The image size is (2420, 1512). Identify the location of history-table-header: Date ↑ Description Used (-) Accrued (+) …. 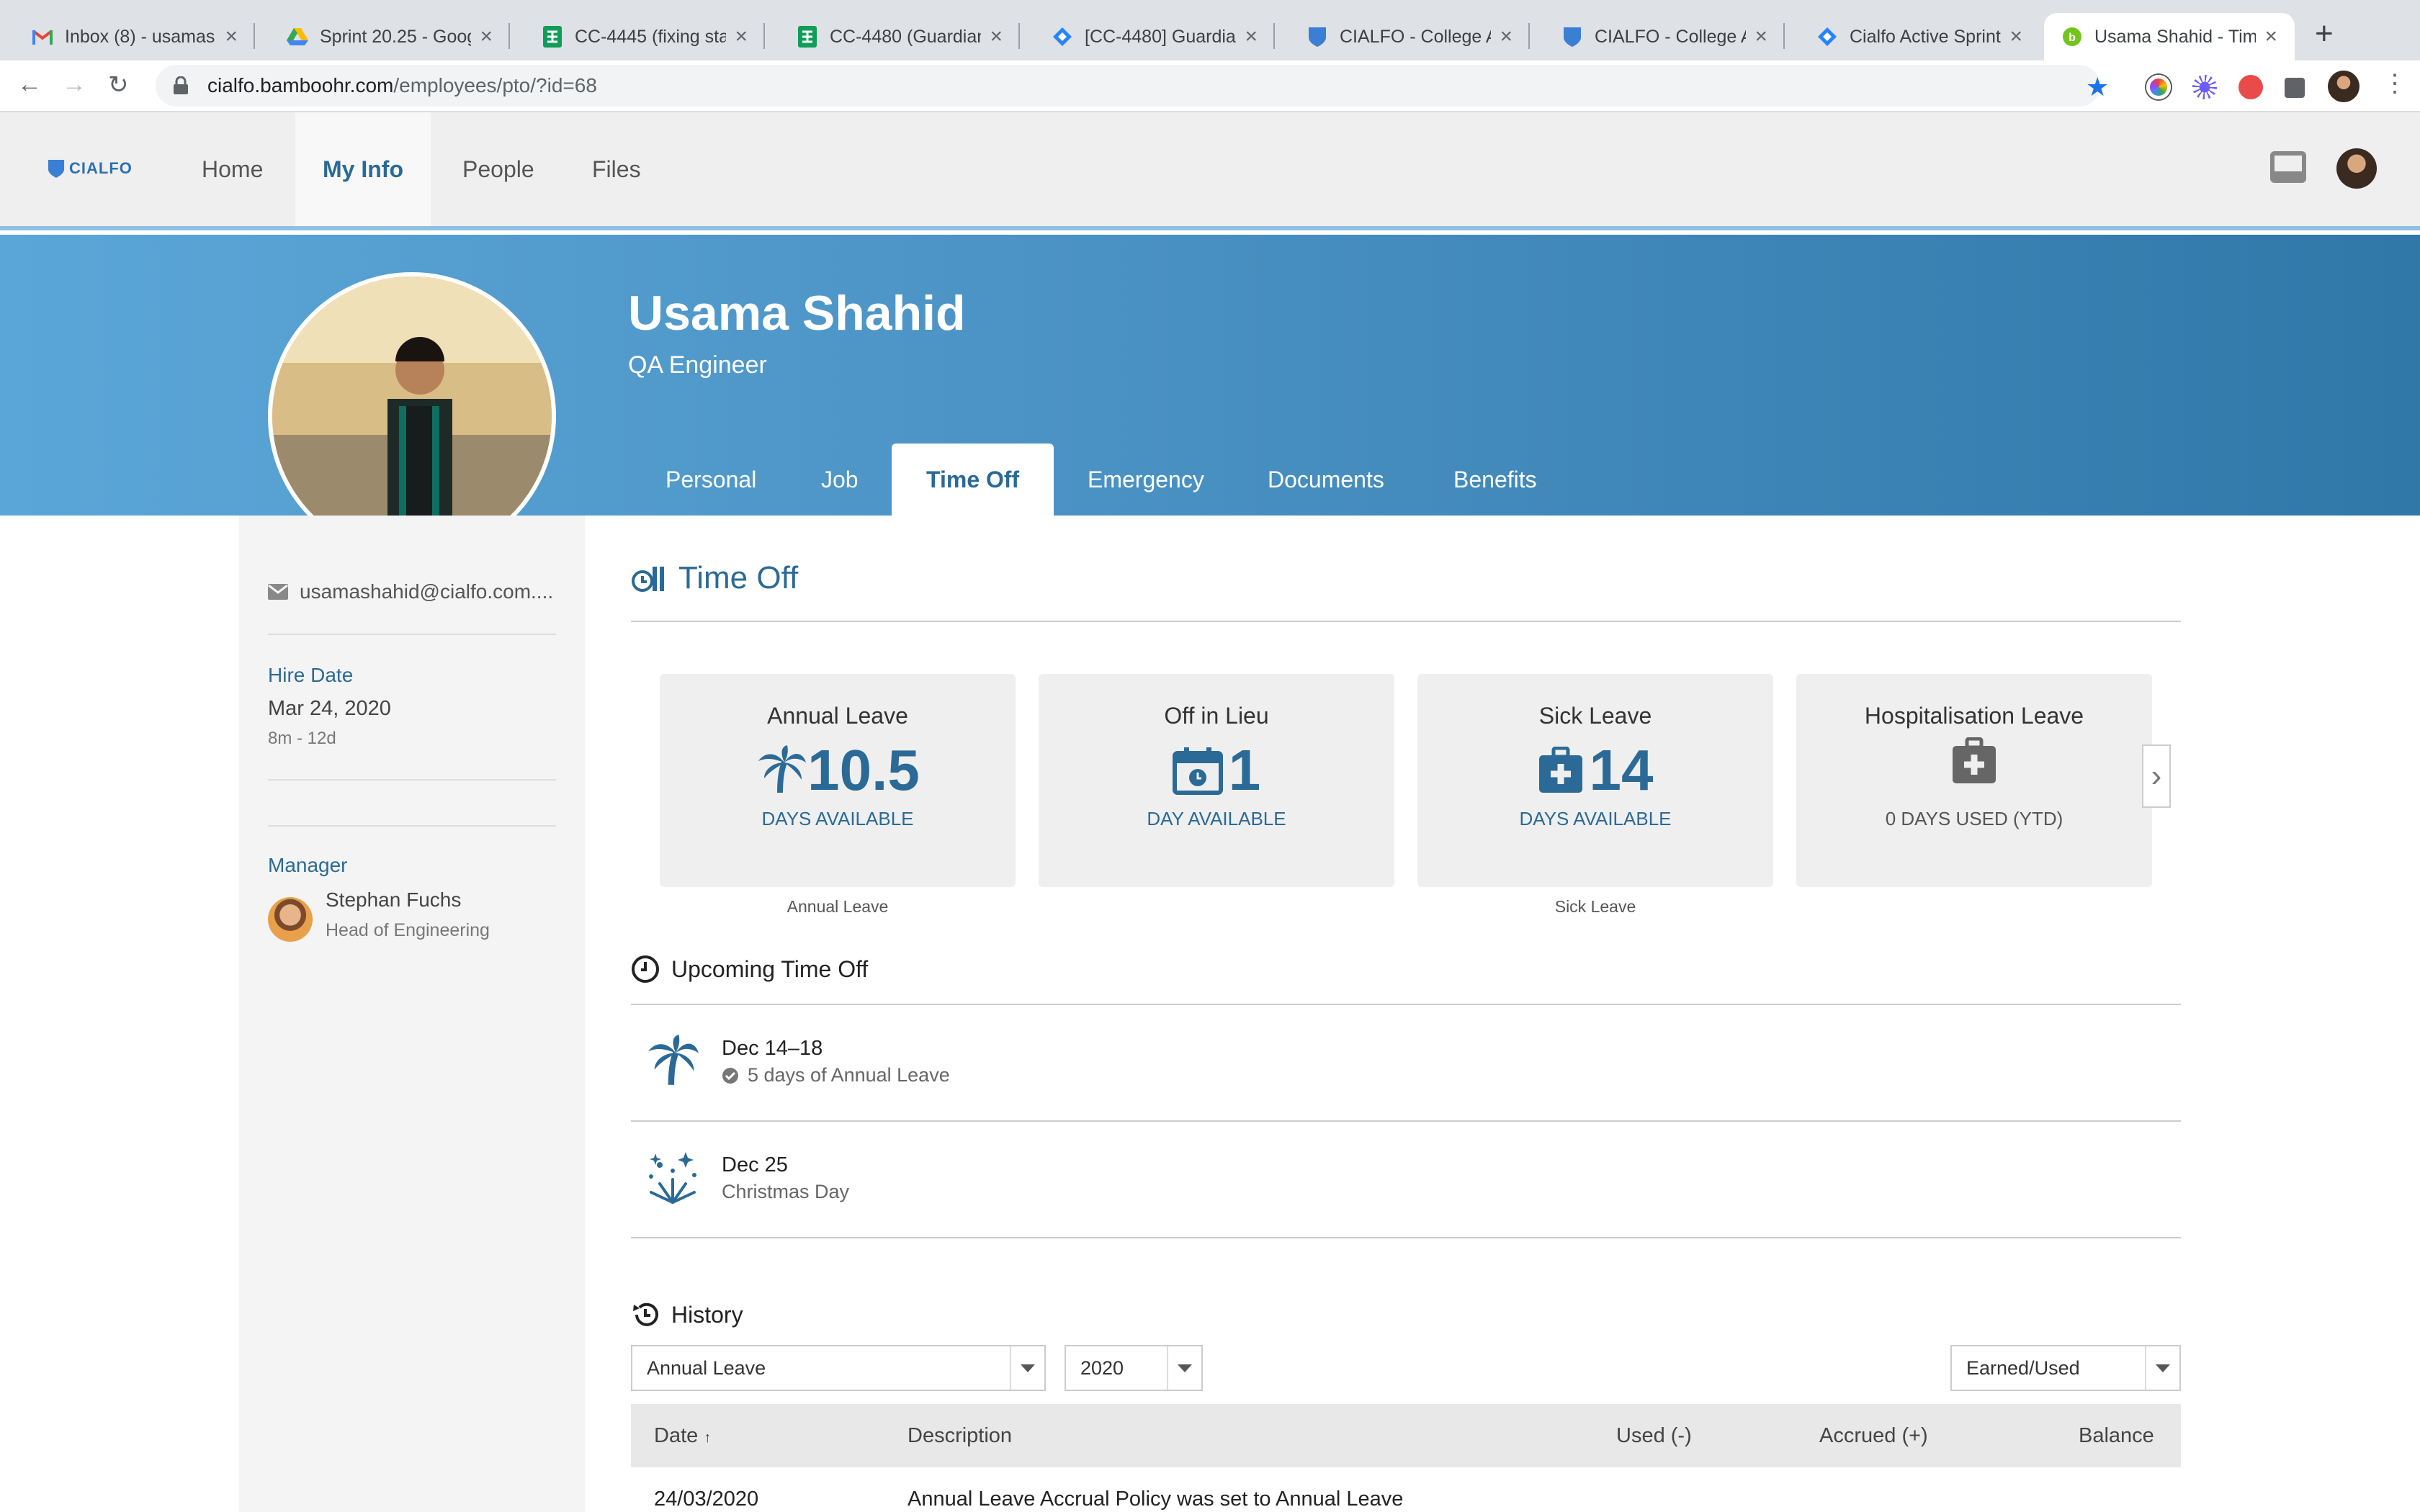
(1406, 1435).